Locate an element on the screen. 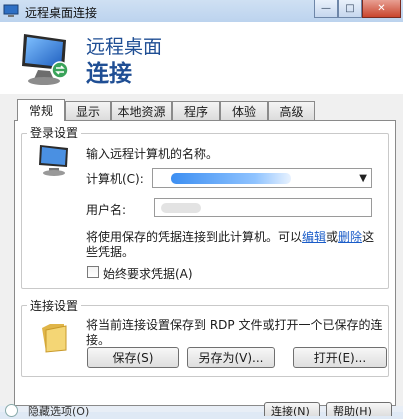  connection-settings-title: 连接设置 is located at coordinates (54, 305).